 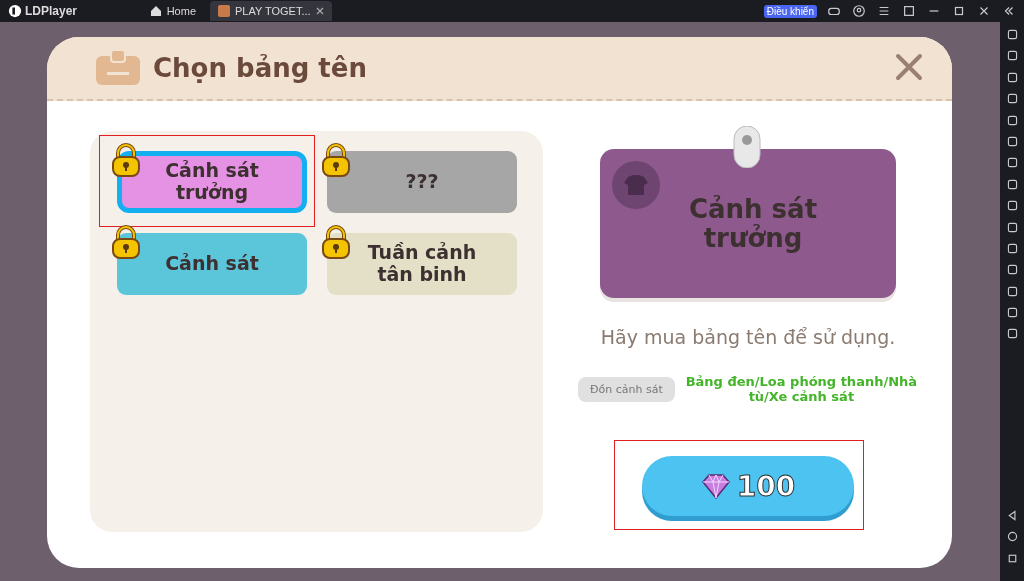 What do you see at coordinates (1009, 11) in the screenshot?
I see `collapse-icon` at bounding box center [1009, 11].